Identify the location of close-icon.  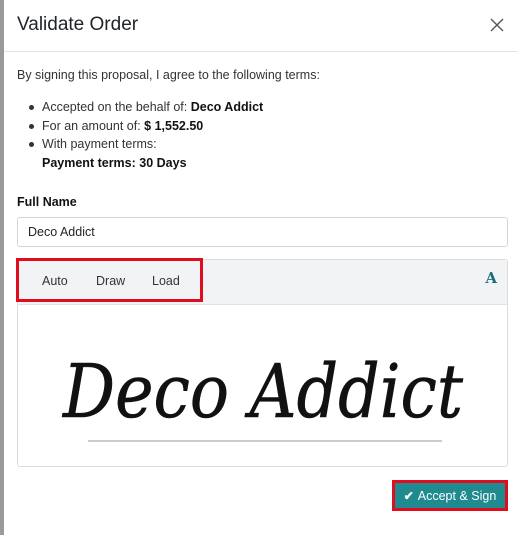
(497, 25).